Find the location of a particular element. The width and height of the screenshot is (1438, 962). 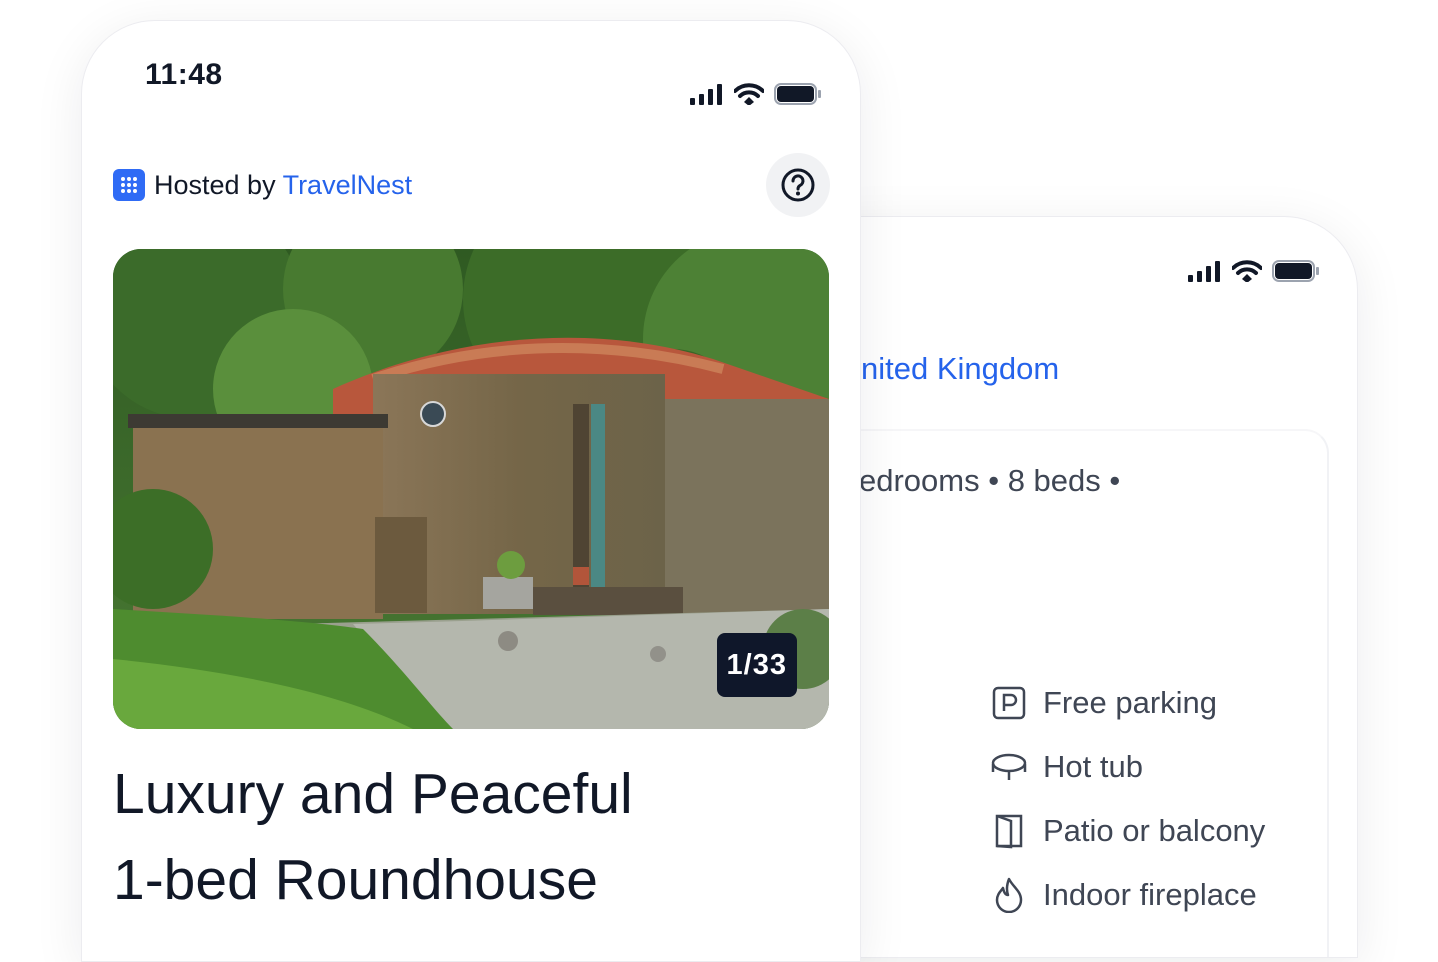

listing-title-line2: 1-bed Roundhouse is located at coordinates (355, 880).